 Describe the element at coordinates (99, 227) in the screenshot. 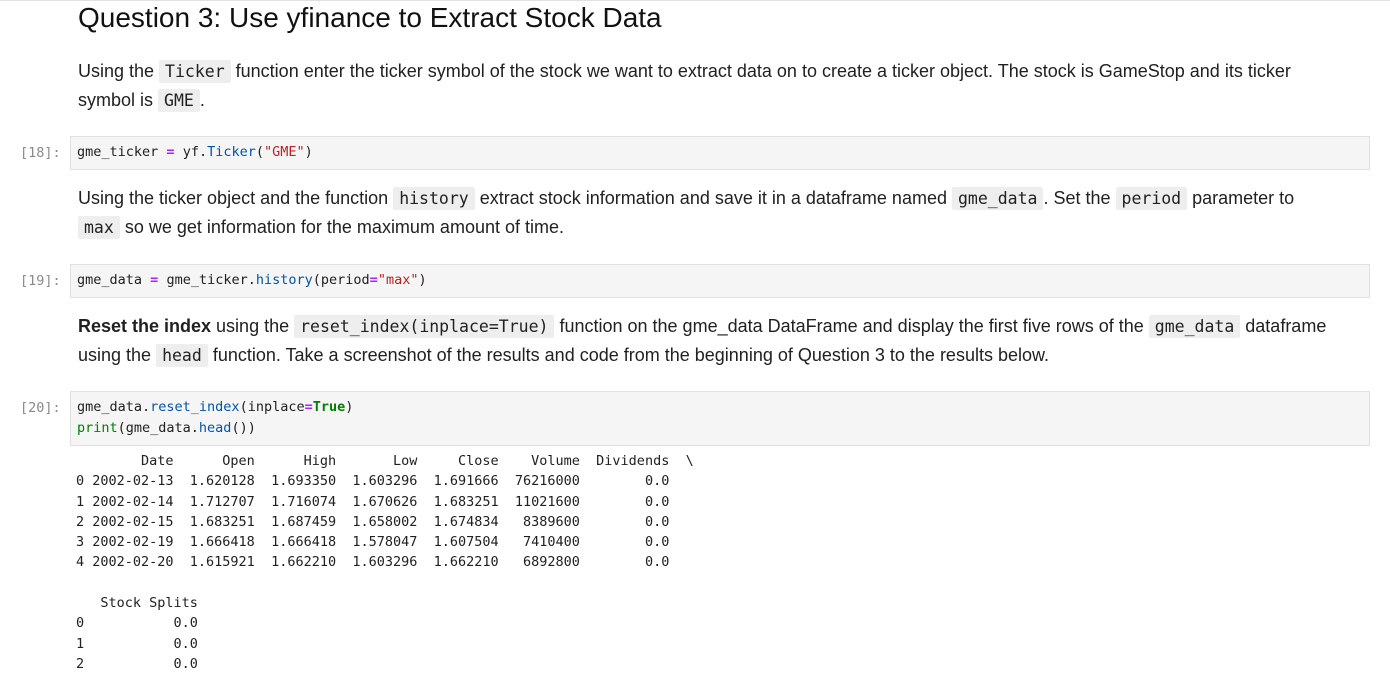

I see `inline-code-max: max` at that location.